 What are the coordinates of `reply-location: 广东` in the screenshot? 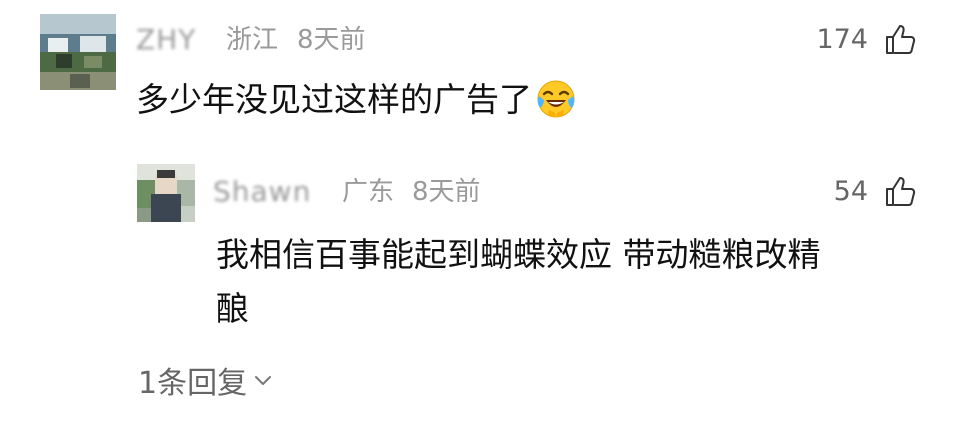 It's located at (368, 192).